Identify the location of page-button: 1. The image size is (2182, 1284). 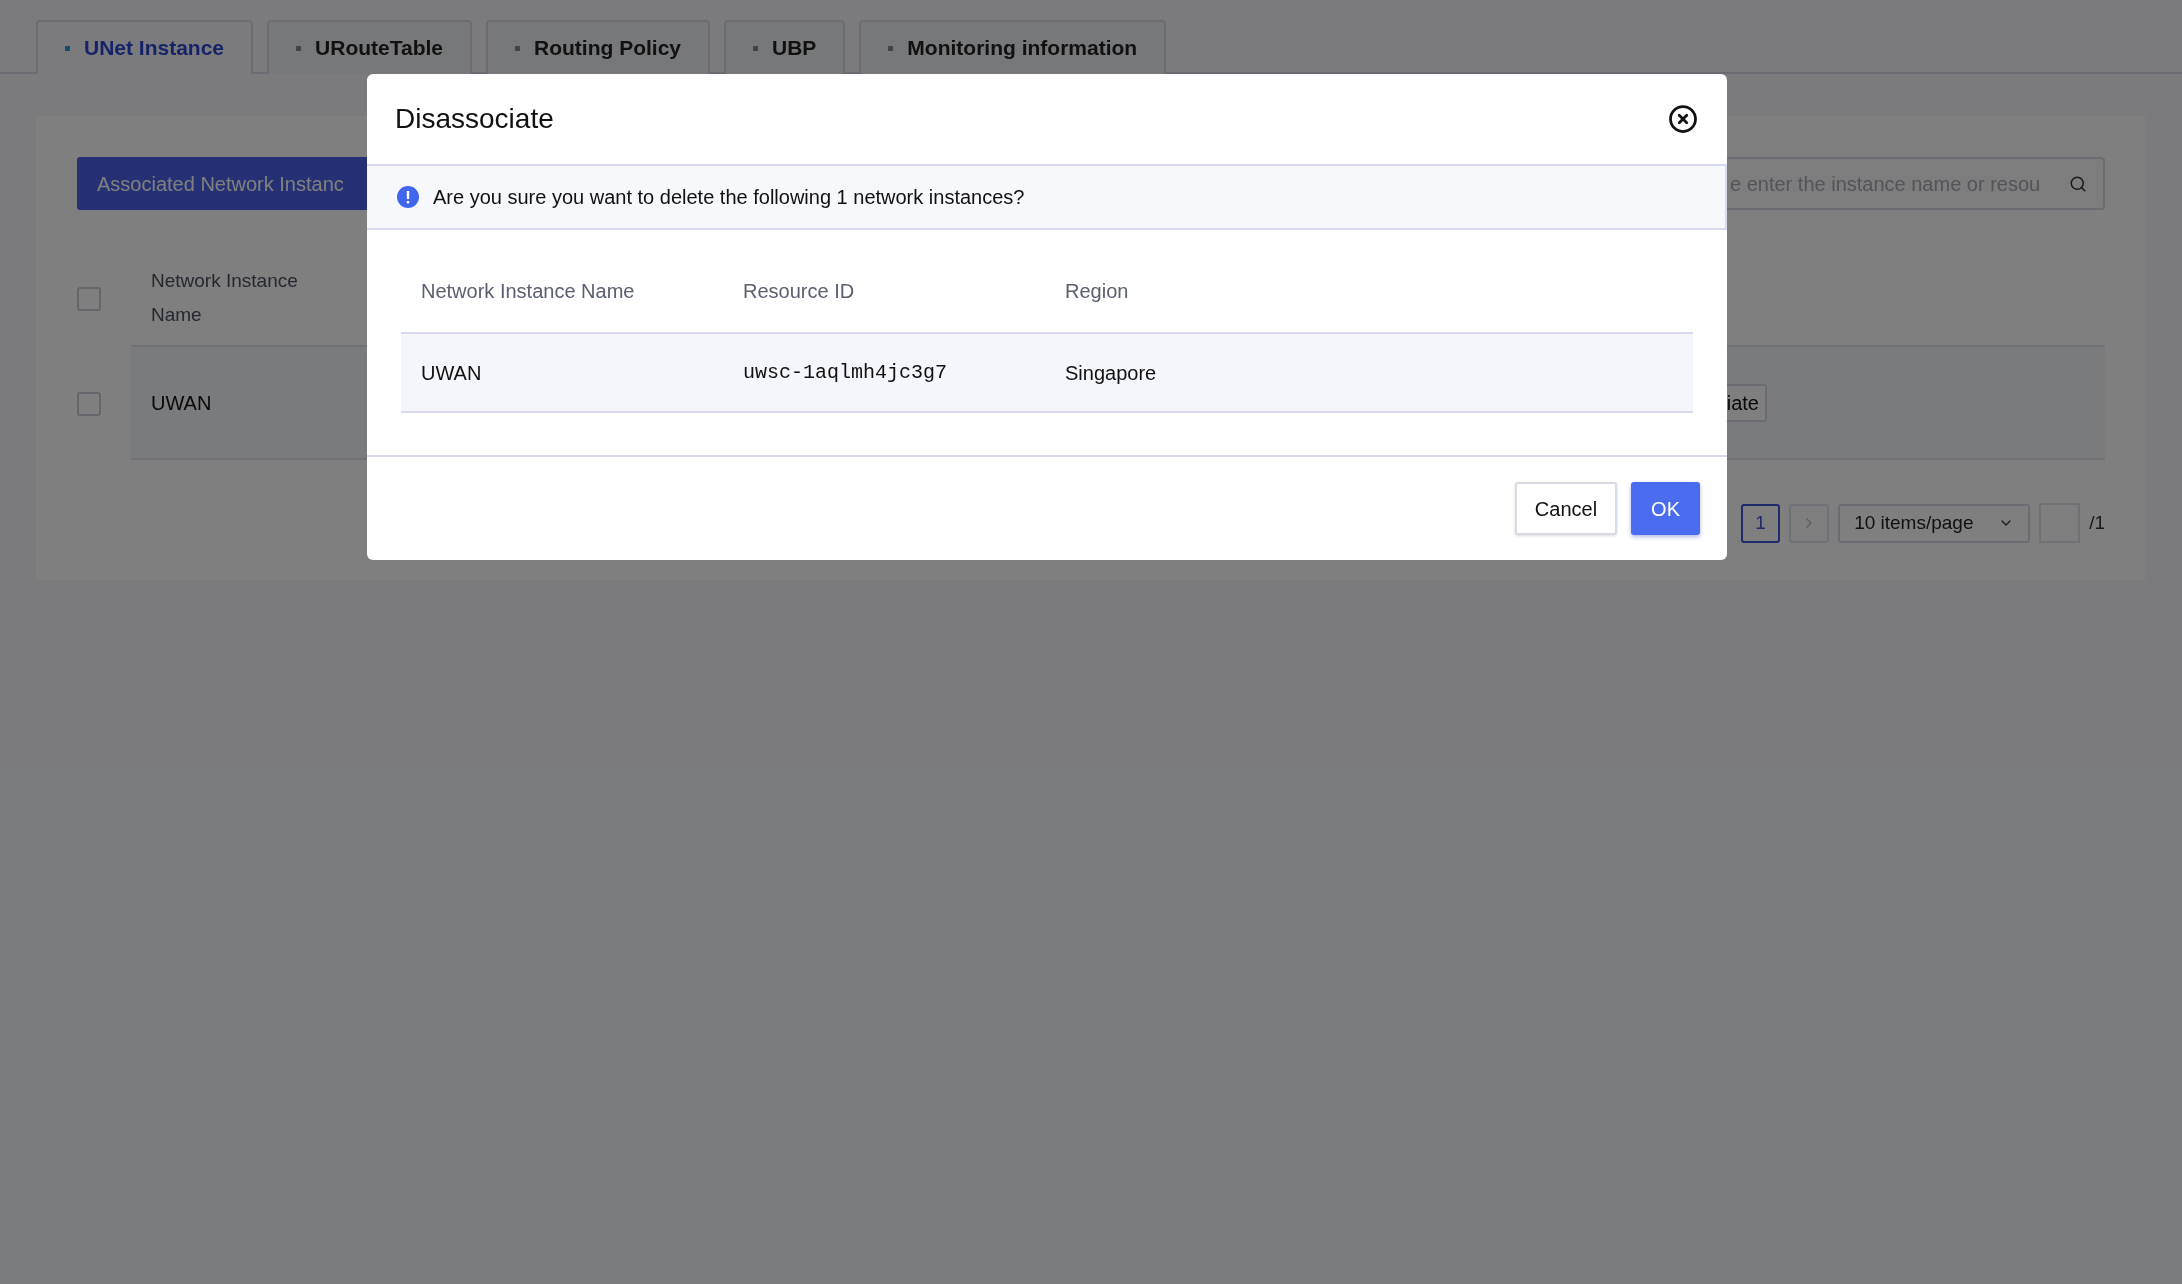
(1761, 523).